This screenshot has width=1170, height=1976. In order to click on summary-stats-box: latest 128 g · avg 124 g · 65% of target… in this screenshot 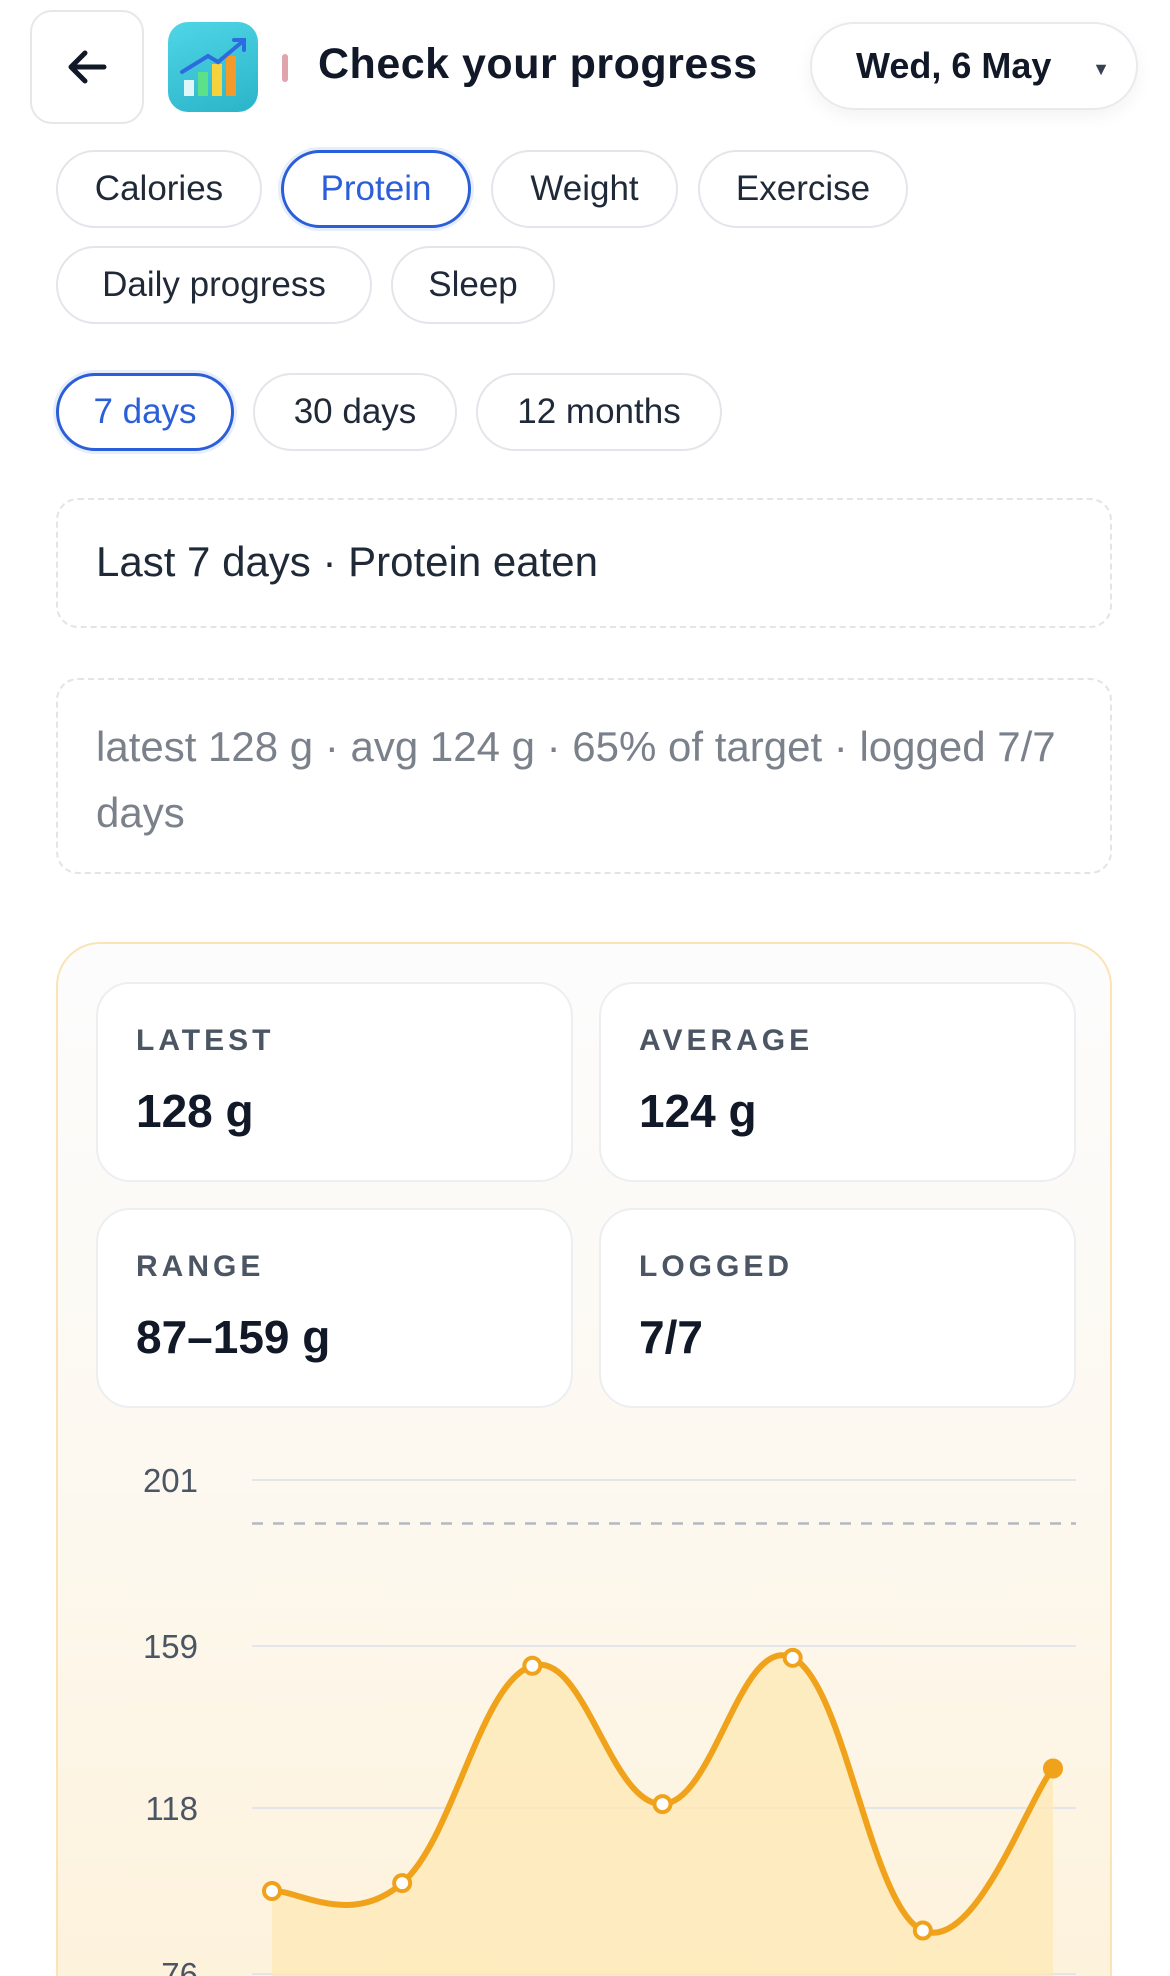, I will do `click(584, 776)`.